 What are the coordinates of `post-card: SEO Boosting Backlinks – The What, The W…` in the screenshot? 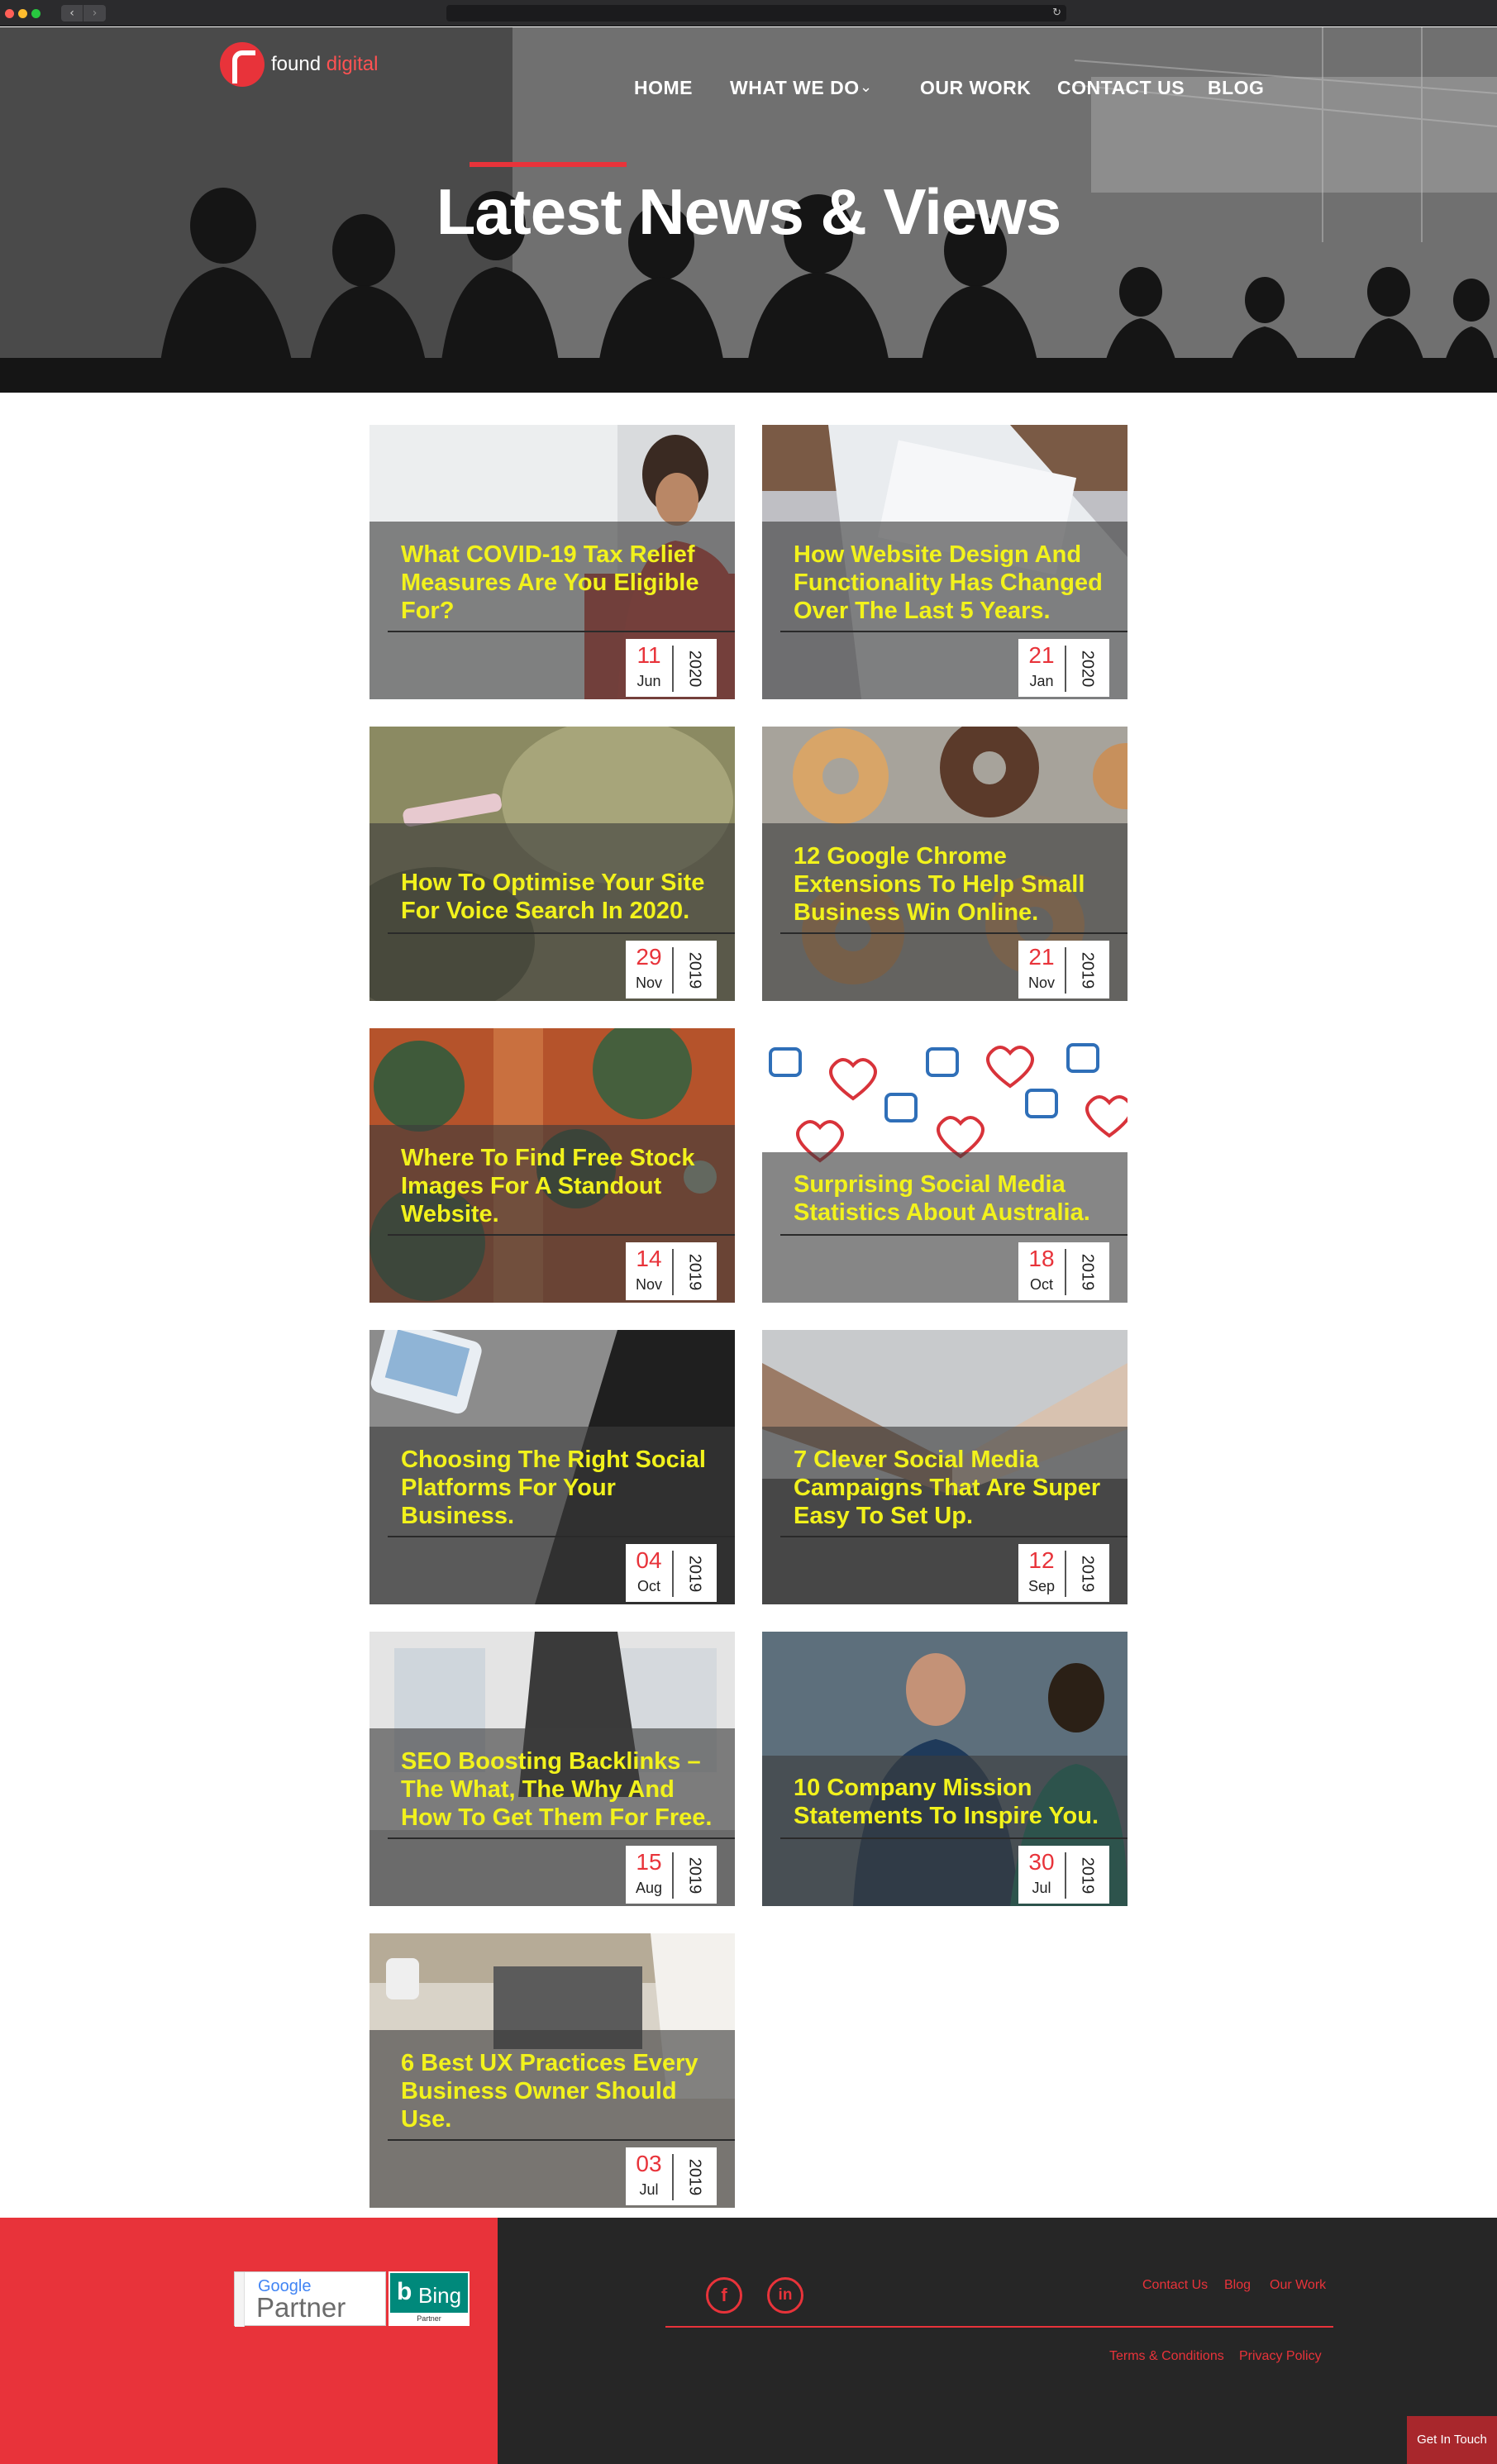 It's located at (552, 1769).